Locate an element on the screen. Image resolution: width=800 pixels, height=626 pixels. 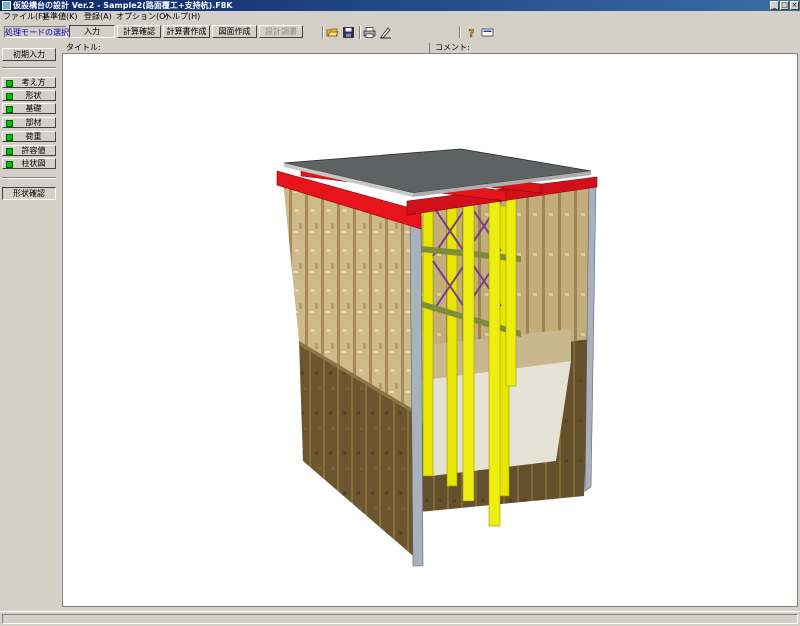
sidebar-item-label: 考え方 is located at coordinates (33, 82).